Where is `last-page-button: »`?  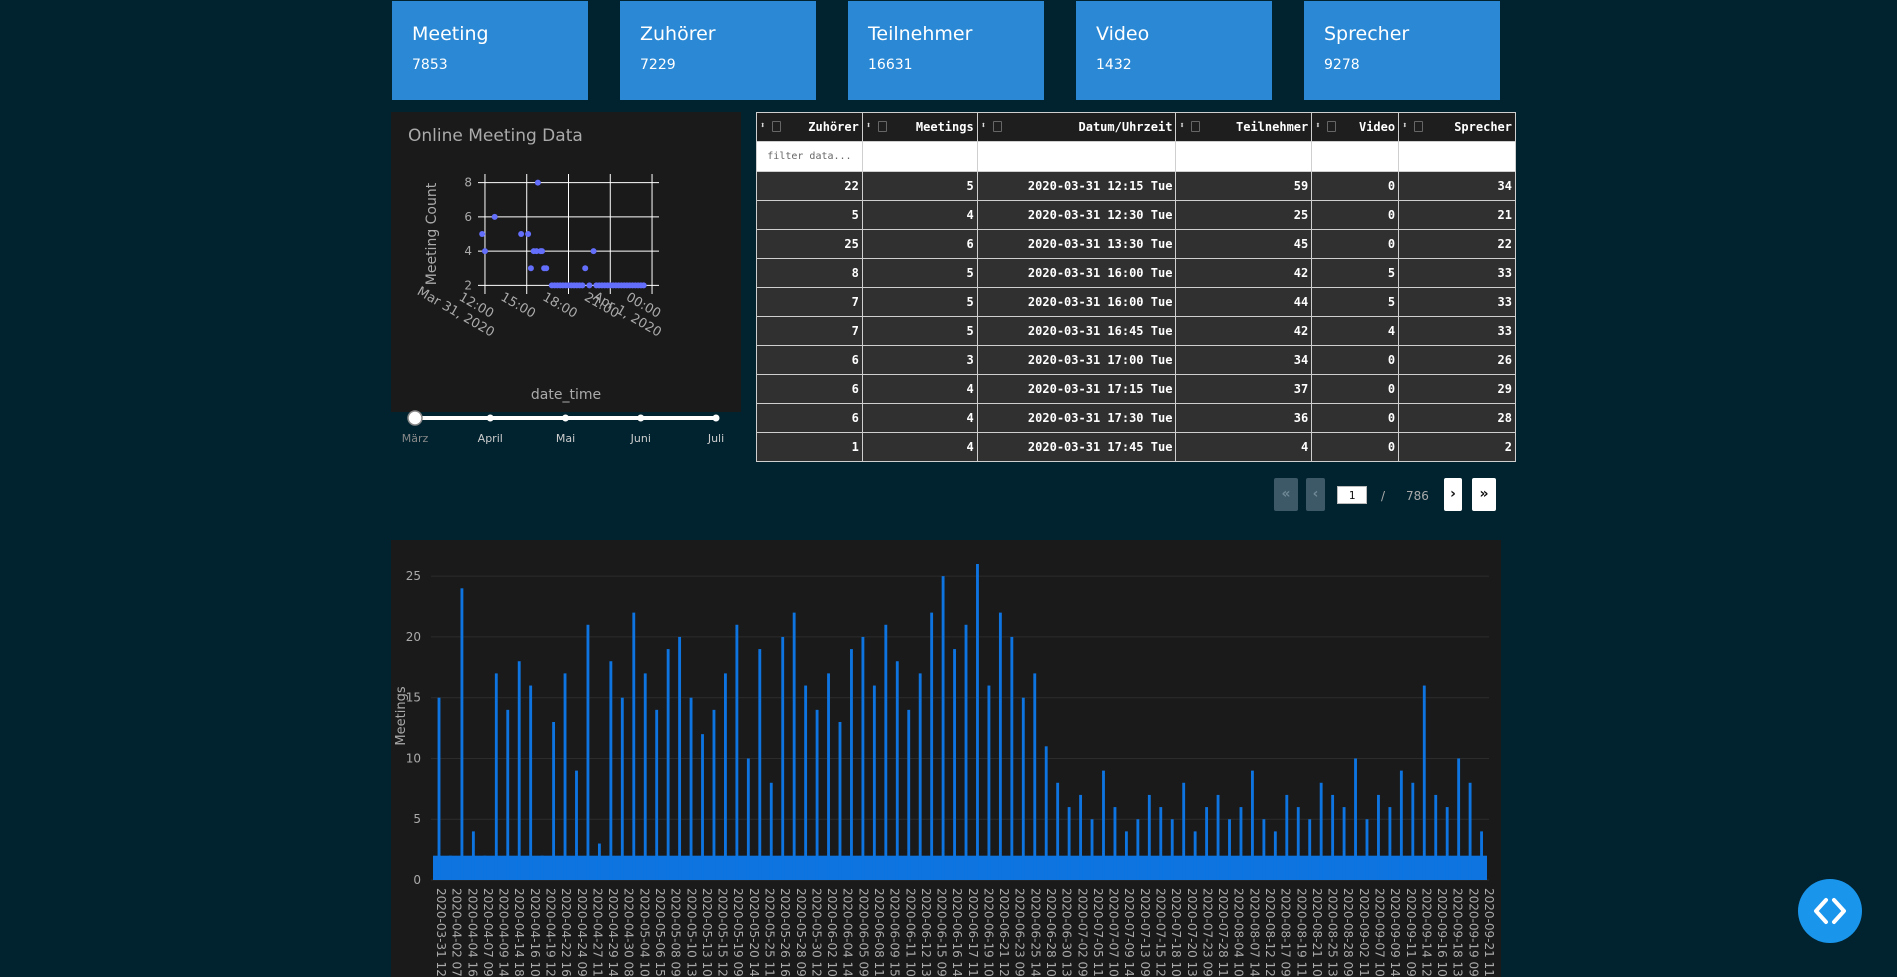 last-page-button: » is located at coordinates (1484, 494).